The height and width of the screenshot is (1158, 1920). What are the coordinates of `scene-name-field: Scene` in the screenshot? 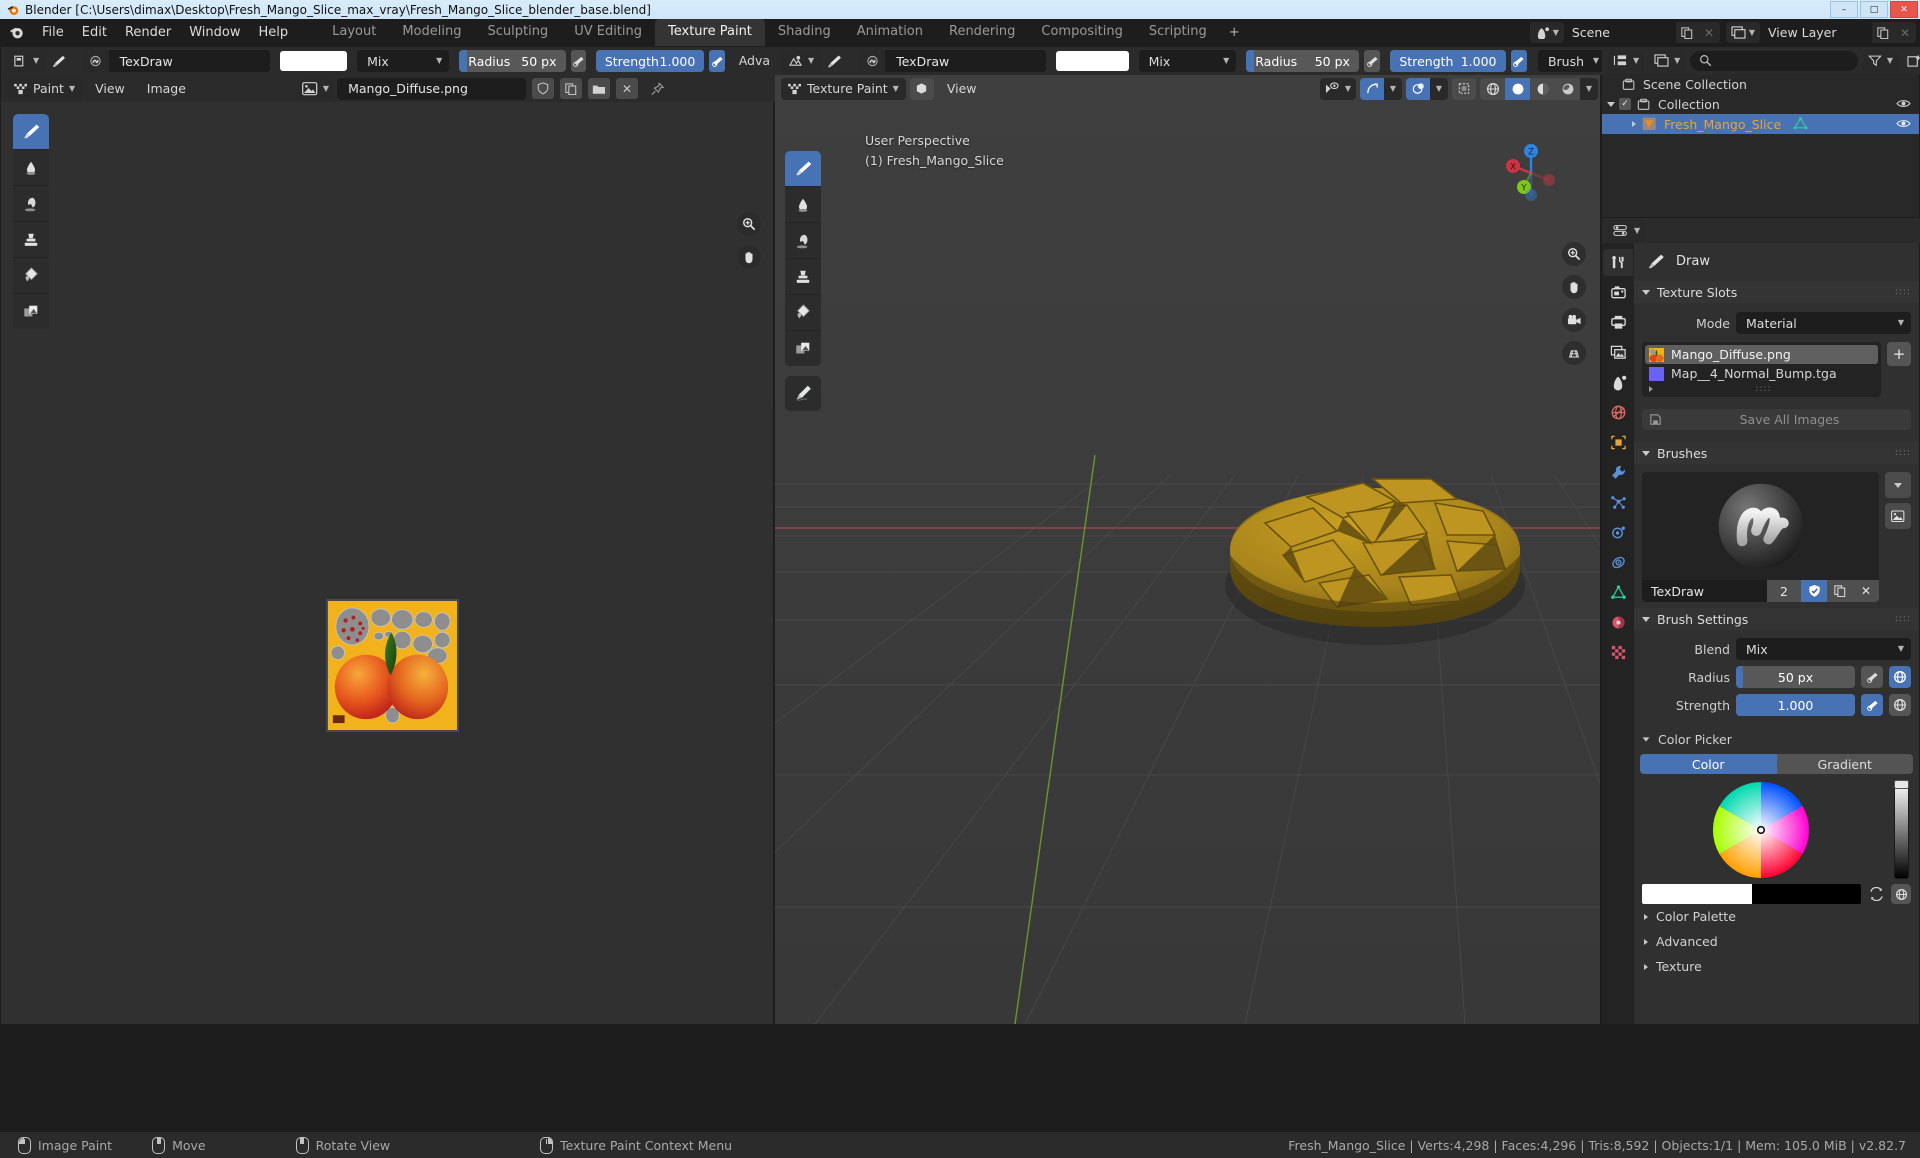 It's located at (1619, 32).